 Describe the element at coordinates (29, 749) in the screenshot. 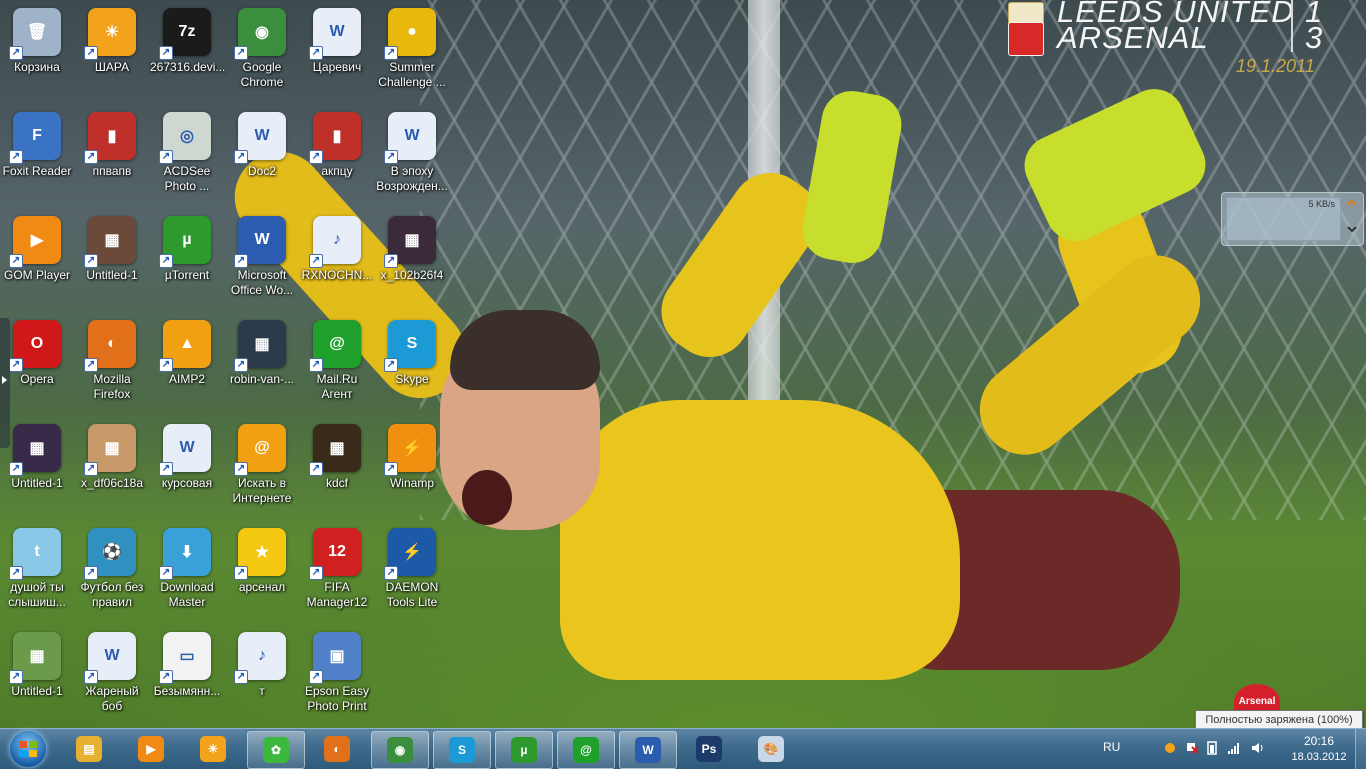

I see `start-button` at that location.